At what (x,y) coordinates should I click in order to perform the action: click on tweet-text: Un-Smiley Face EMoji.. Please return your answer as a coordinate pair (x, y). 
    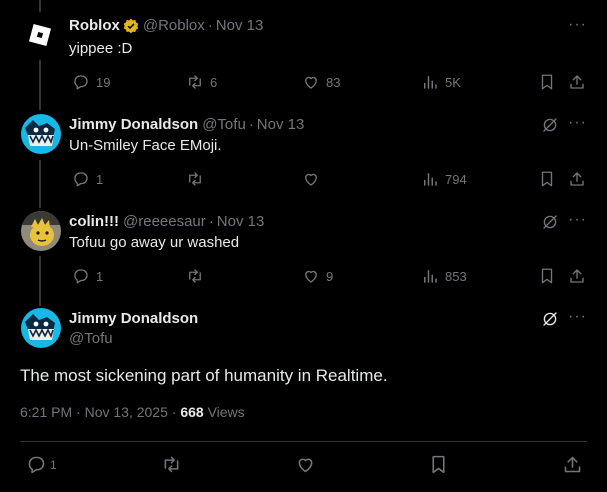
    Looking at the image, I should click on (145, 145).